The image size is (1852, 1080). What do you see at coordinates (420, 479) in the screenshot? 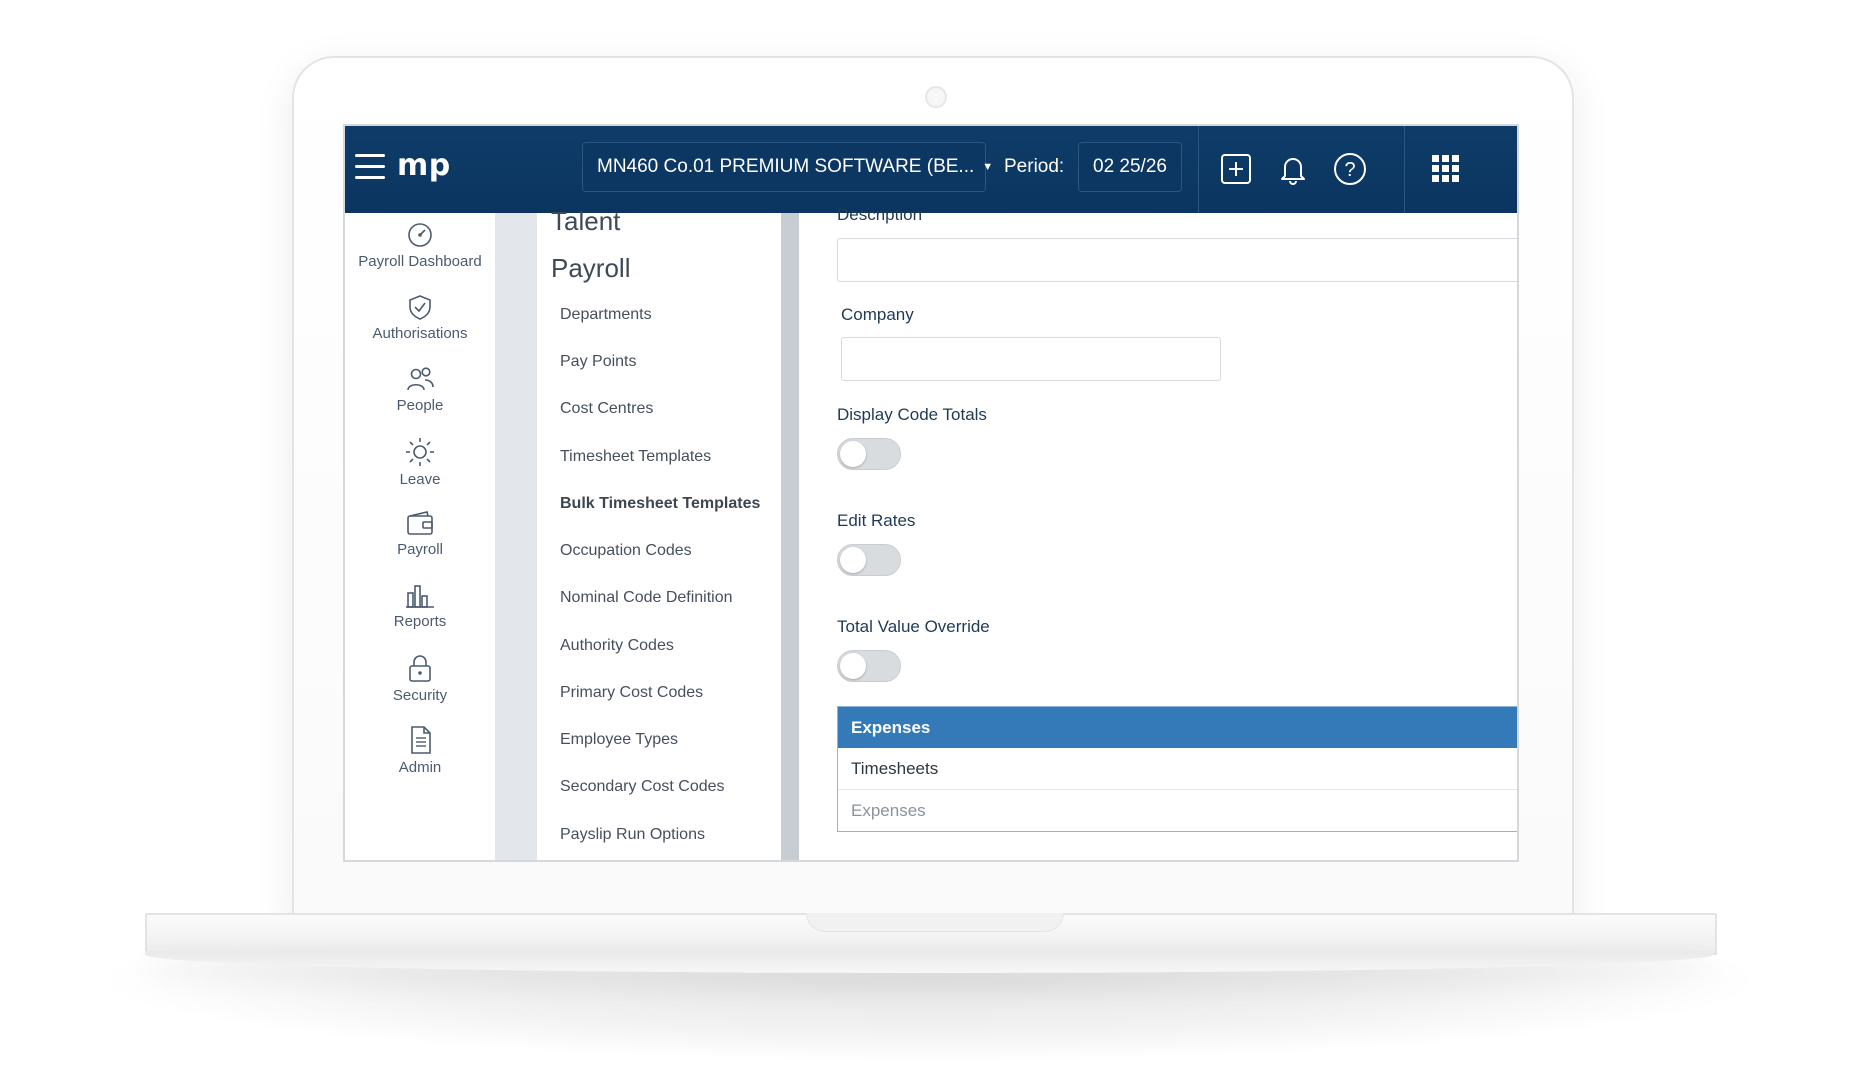
I see `nav-label: Leave` at bounding box center [420, 479].